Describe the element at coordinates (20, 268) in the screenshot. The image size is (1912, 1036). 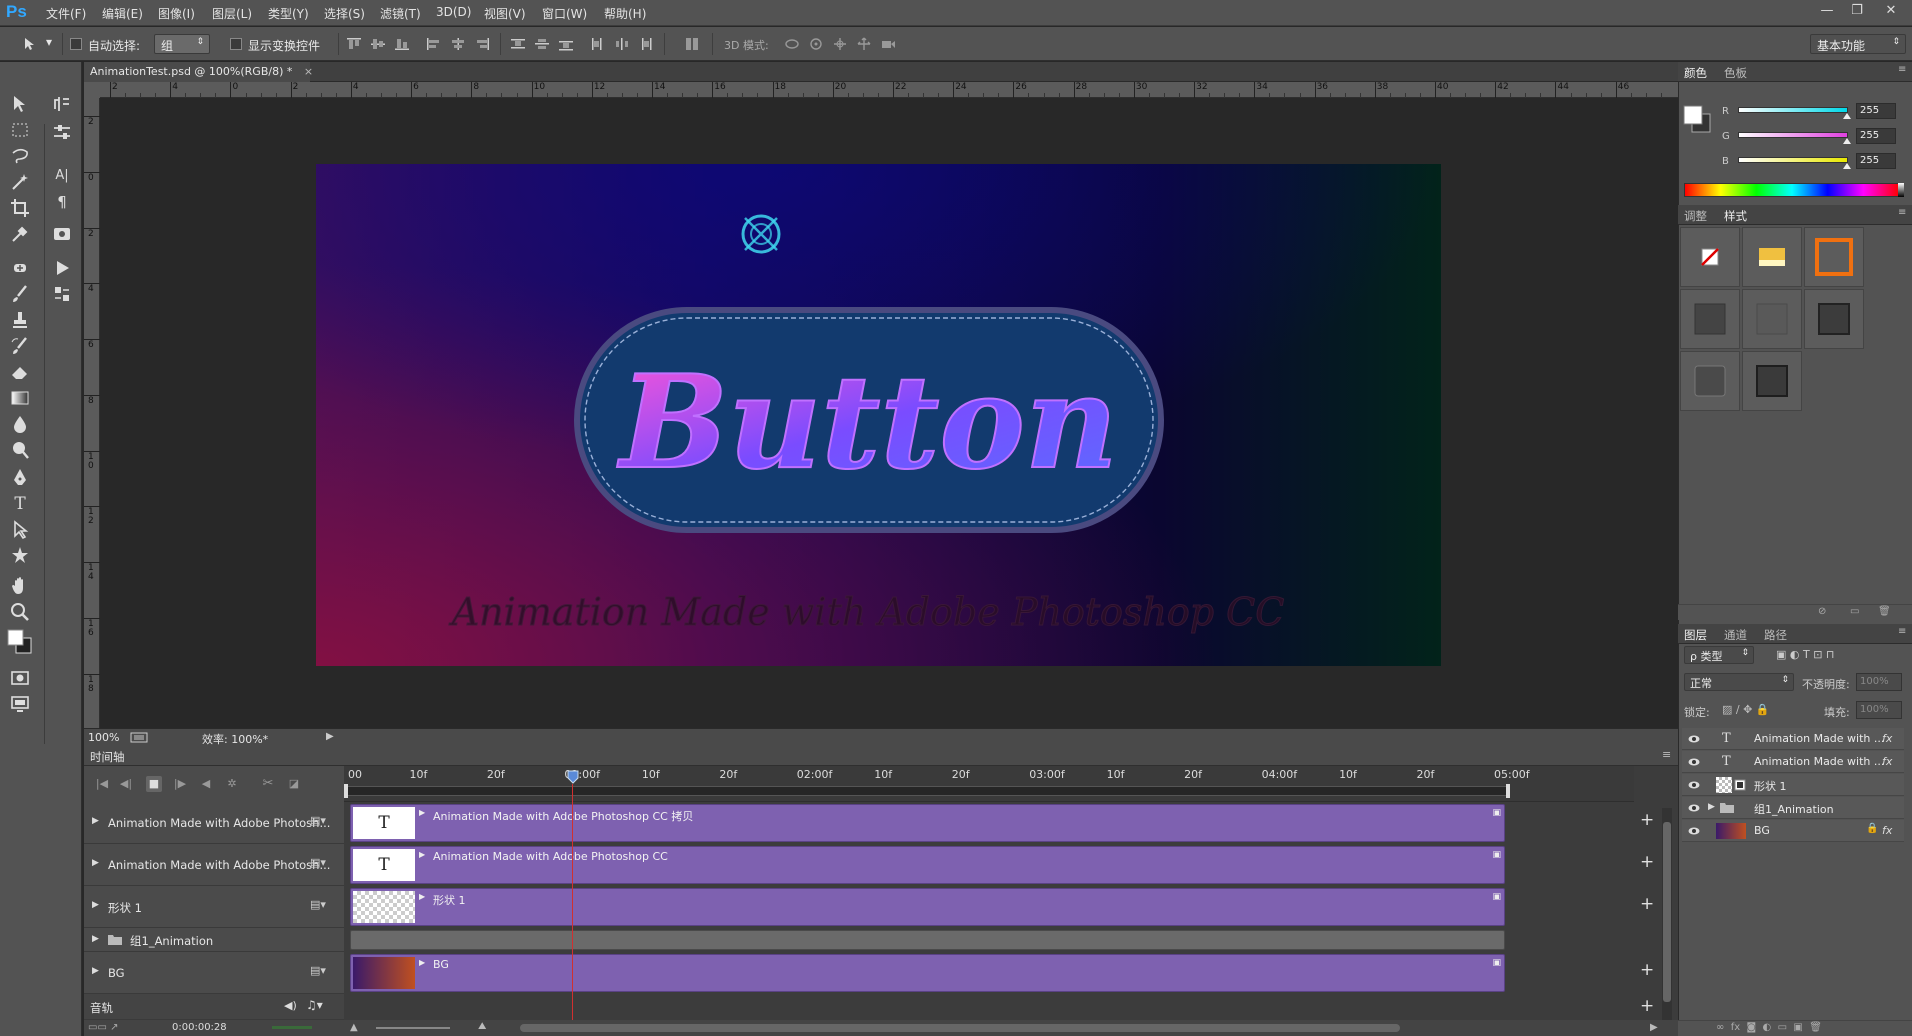
I see `healing-brush-icon` at that location.